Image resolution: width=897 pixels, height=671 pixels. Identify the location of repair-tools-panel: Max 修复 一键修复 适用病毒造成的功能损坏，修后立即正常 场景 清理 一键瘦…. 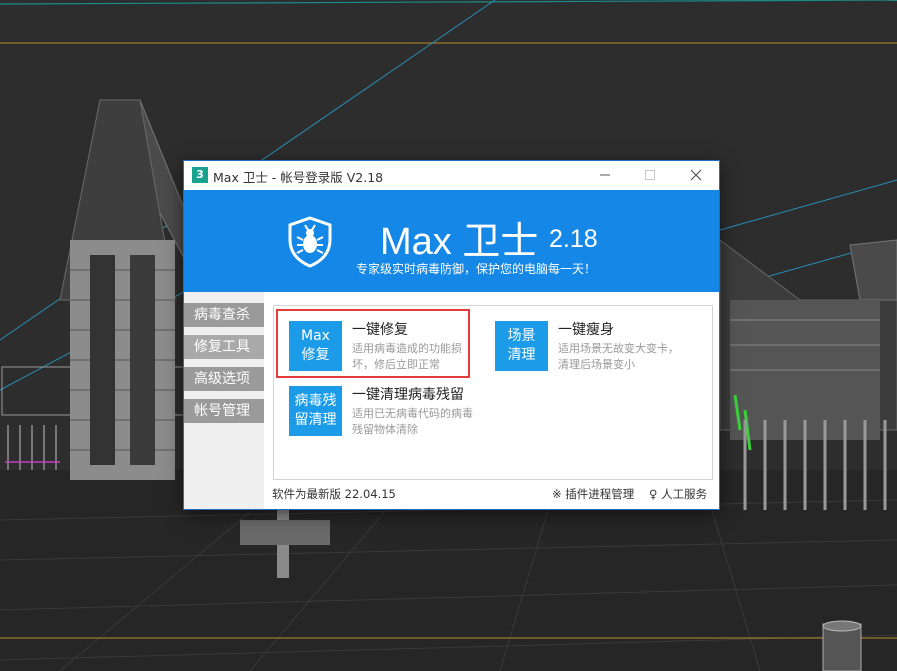
(493, 392).